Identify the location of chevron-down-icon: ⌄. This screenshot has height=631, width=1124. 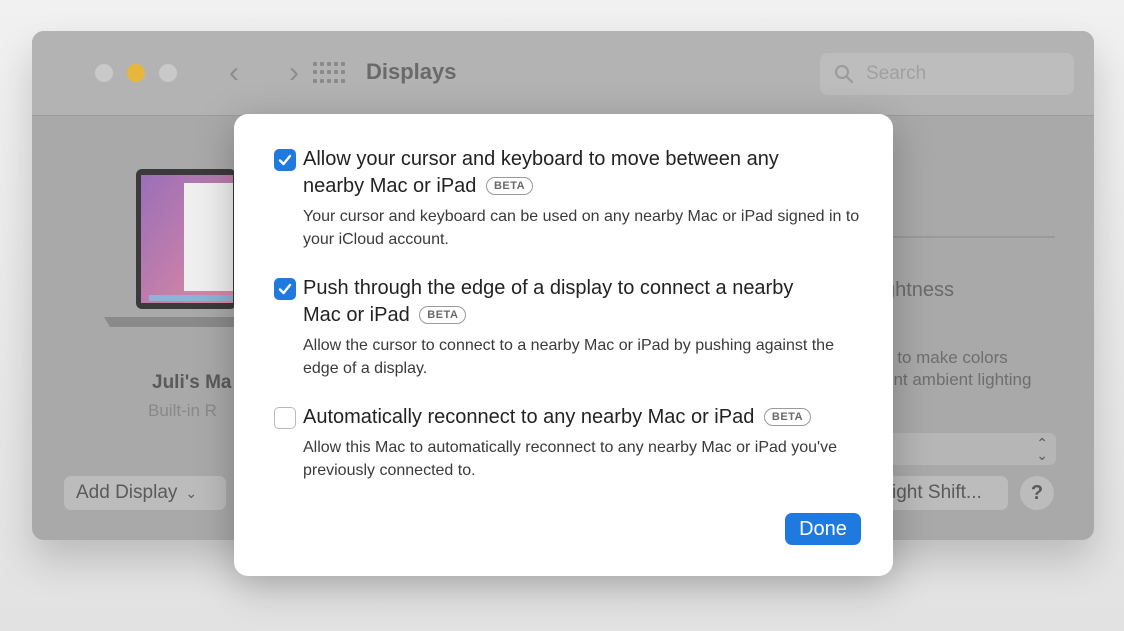
(191, 493).